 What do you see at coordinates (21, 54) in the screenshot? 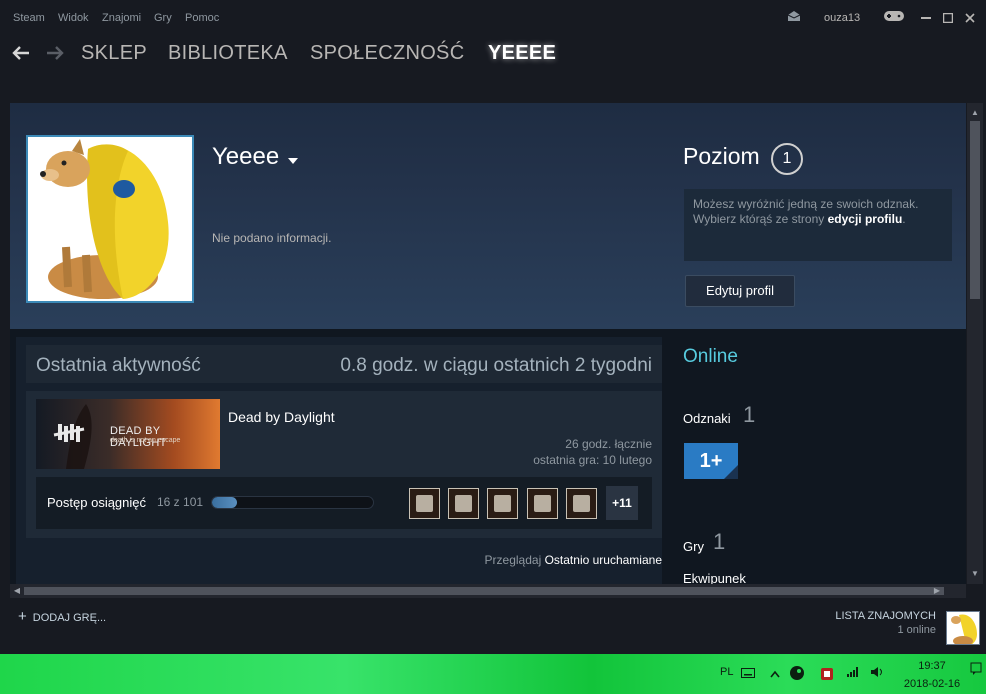
I see `back-arrow-icon` at bounding box center [21, 54].